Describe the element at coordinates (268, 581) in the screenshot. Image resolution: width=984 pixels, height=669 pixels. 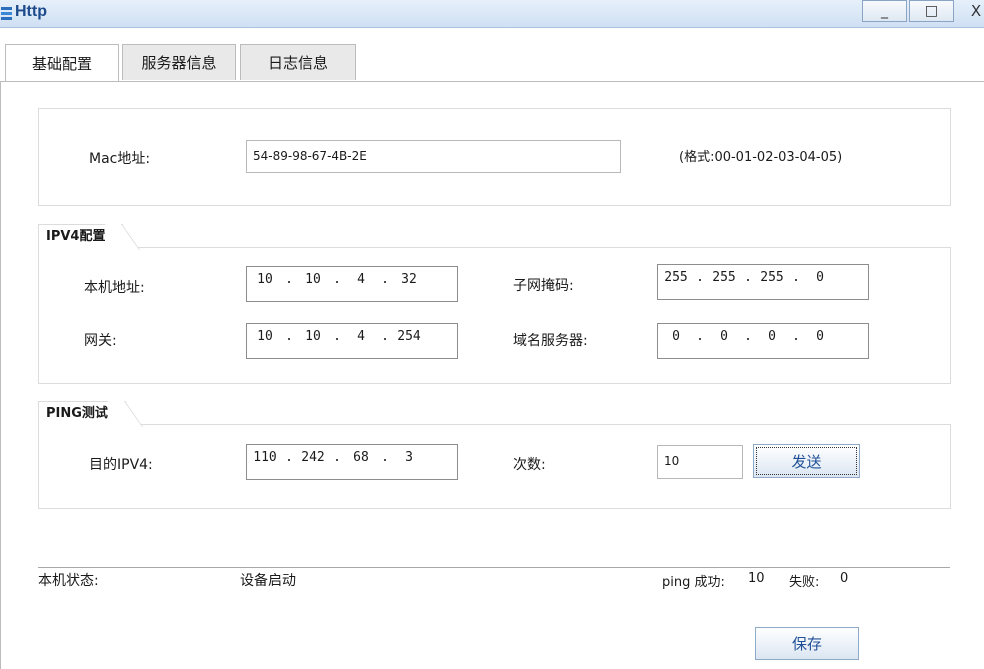
I see `status-value: 设备启动` at that location.